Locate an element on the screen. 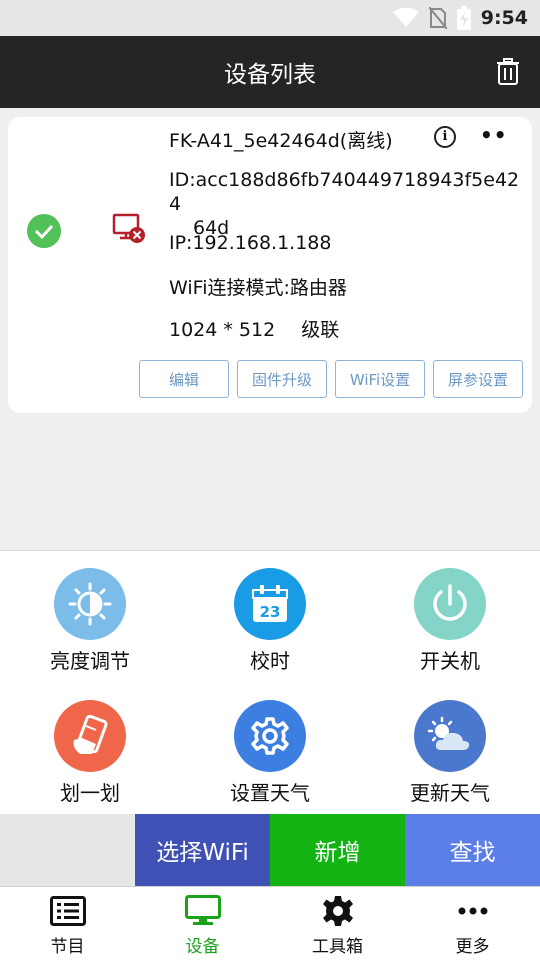 The width and height of the screenshot is (540, 960). trash-icon is located at coordinates (508, 72).